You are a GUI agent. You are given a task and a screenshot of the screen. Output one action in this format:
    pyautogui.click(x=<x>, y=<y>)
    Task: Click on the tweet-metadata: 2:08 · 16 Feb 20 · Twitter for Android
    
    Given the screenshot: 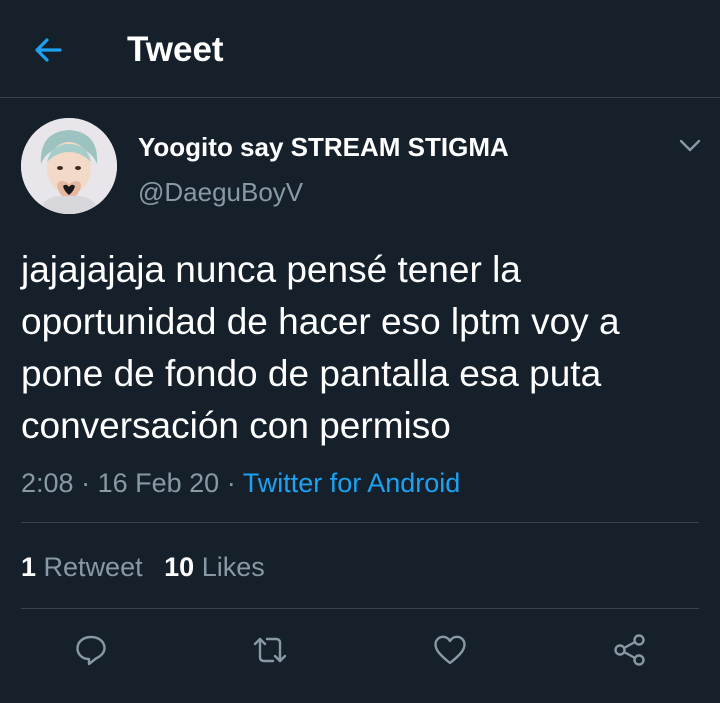 What is the action you would take?
    pyautogui.click(x=240, y=483)
    